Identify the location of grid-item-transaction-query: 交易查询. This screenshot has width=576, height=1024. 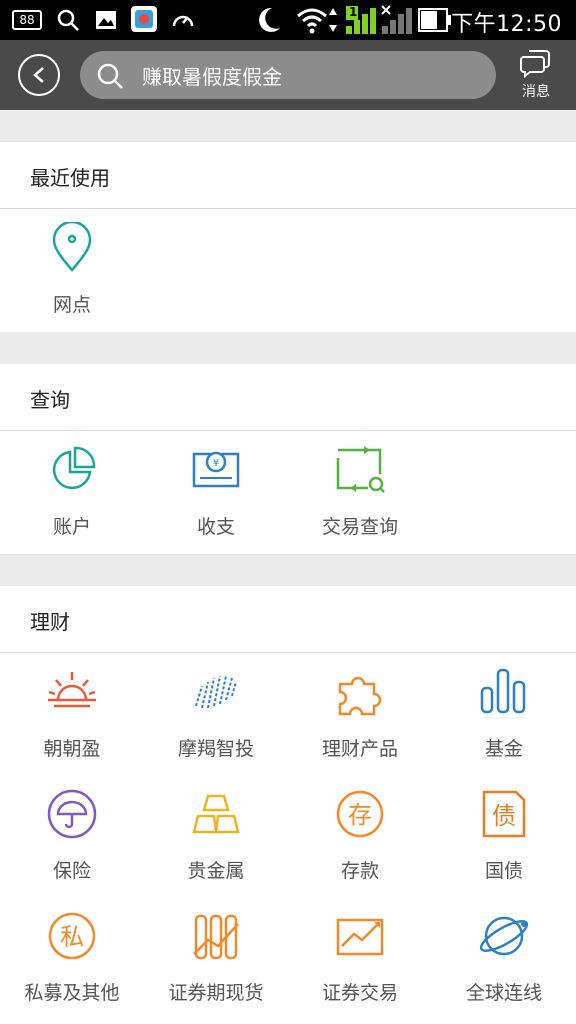
(360, 504).